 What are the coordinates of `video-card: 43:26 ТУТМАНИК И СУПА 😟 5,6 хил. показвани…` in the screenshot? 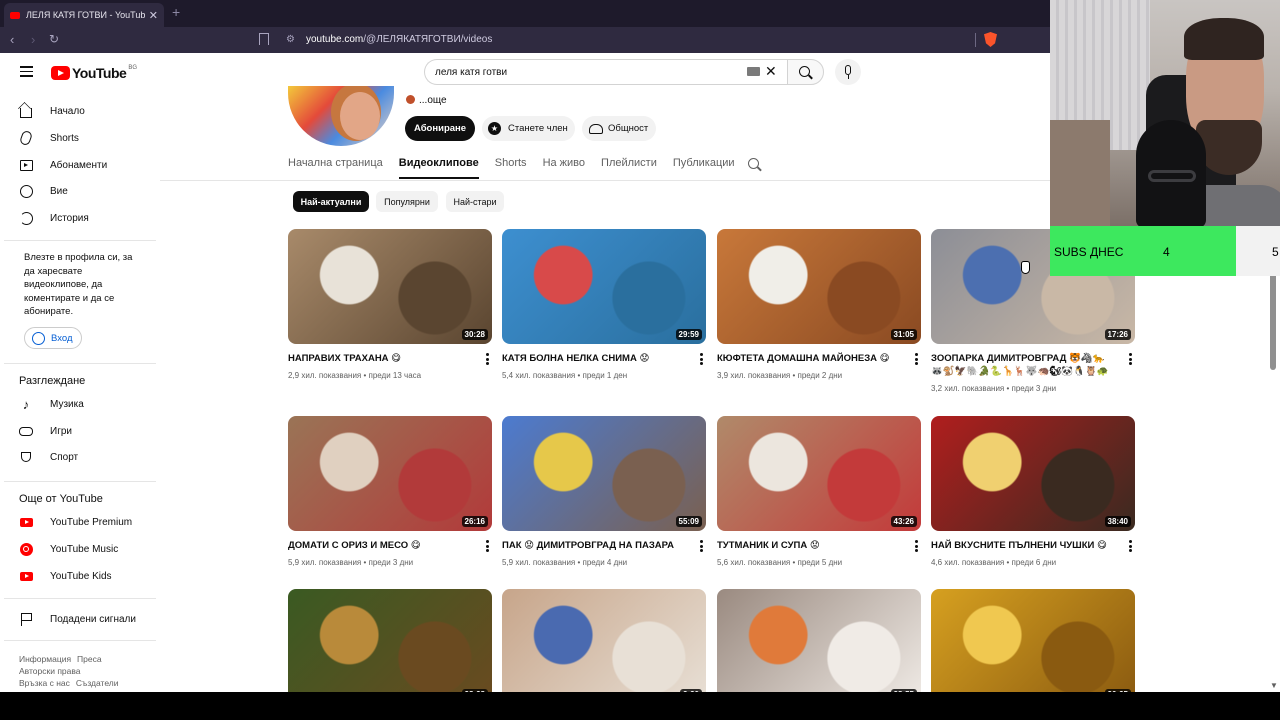 It's located at (819, 491).